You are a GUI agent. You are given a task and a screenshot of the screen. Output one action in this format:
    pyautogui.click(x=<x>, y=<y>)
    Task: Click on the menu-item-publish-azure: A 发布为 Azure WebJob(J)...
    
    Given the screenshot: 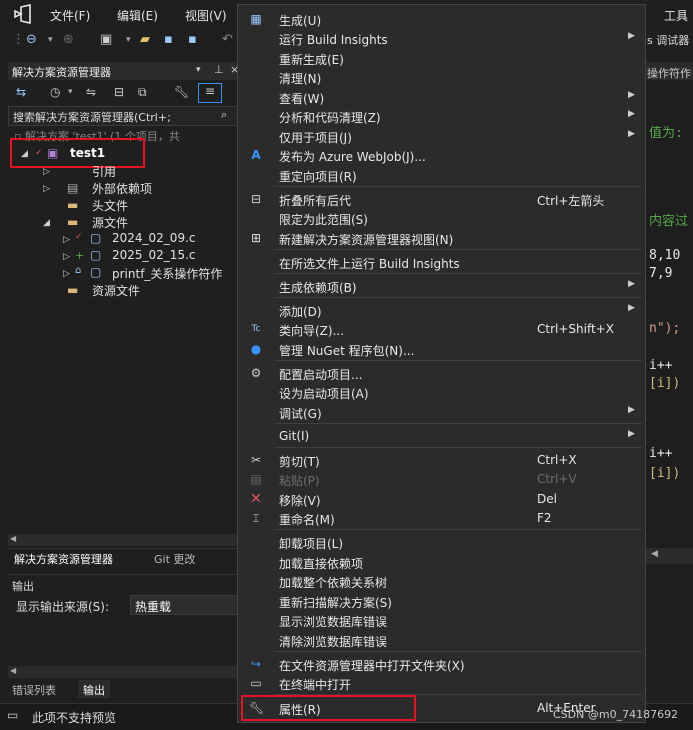 What is the action you would take?
    pyautogui.click(x=441, y=155)
    